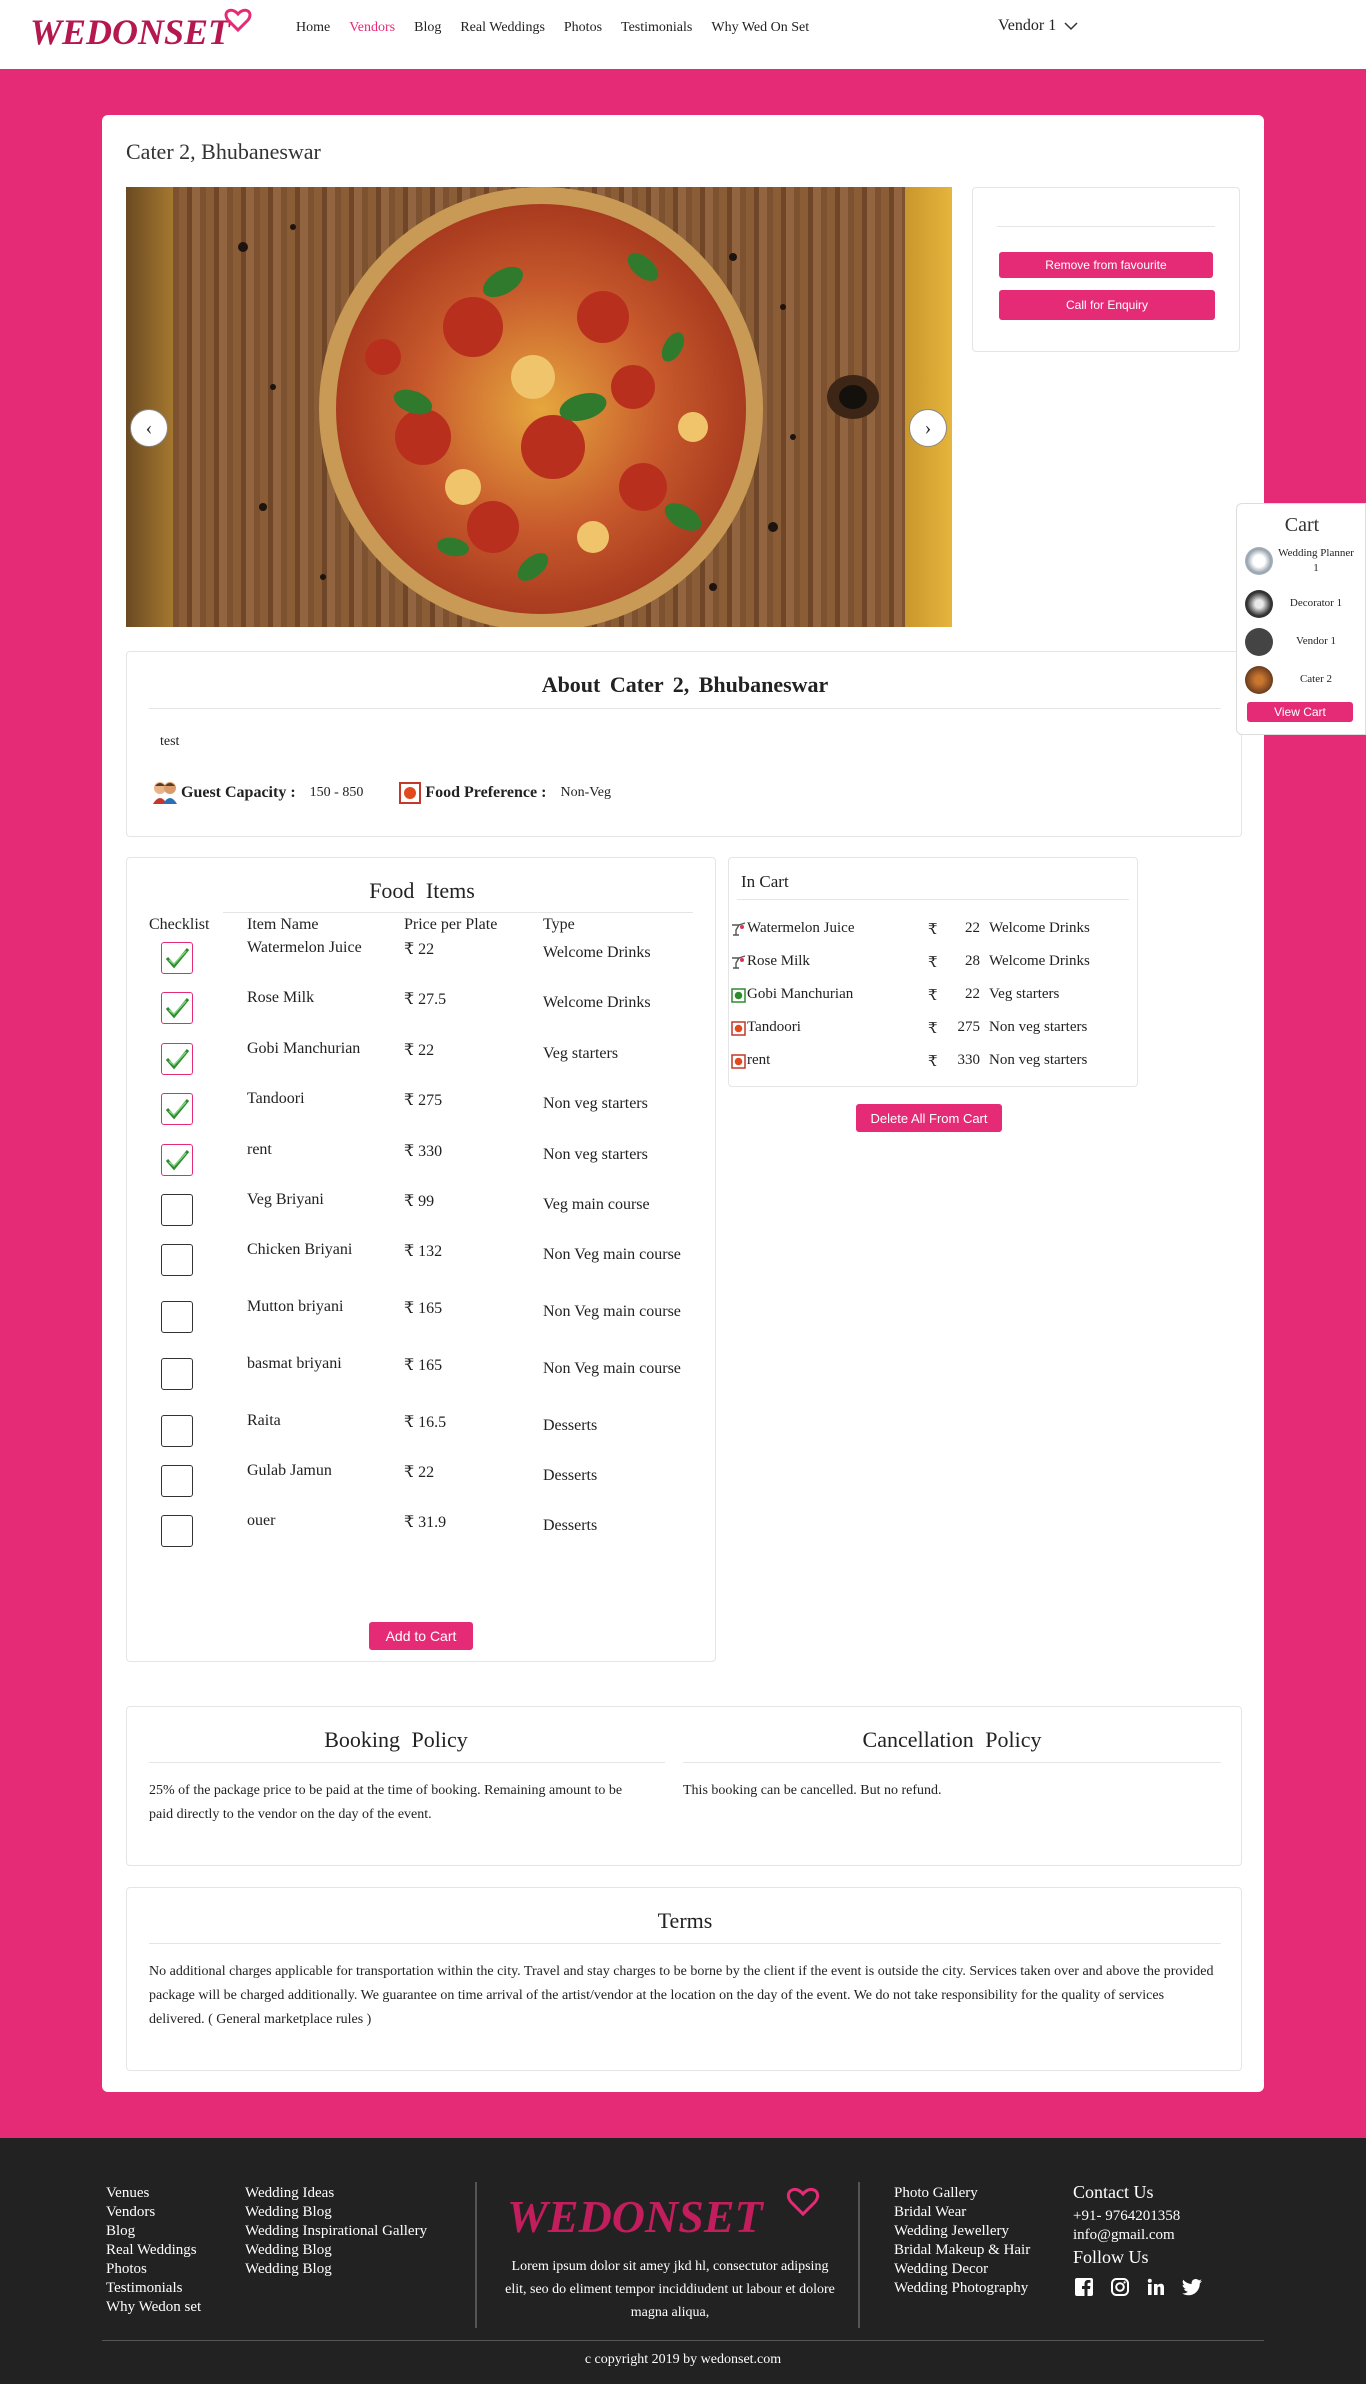  I want to click on footer-link: Bridal Wear, so click(962, 2212).